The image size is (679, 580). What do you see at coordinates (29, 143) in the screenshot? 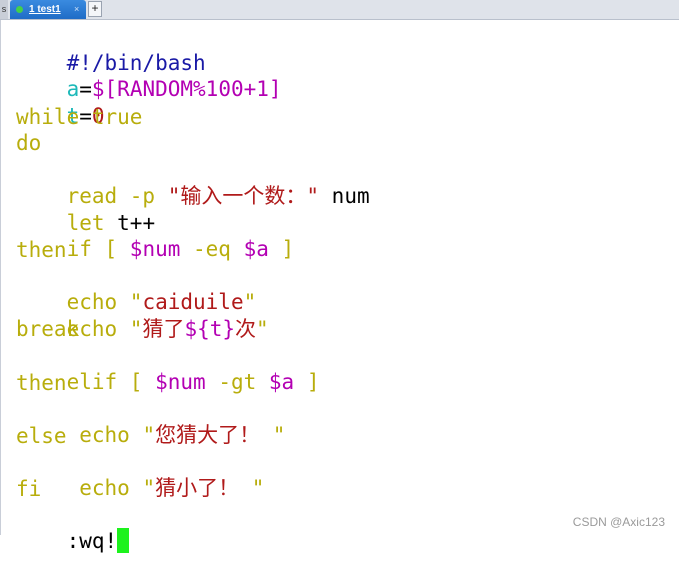
I see `code-line-5: do` at bounding box center [29, 143].